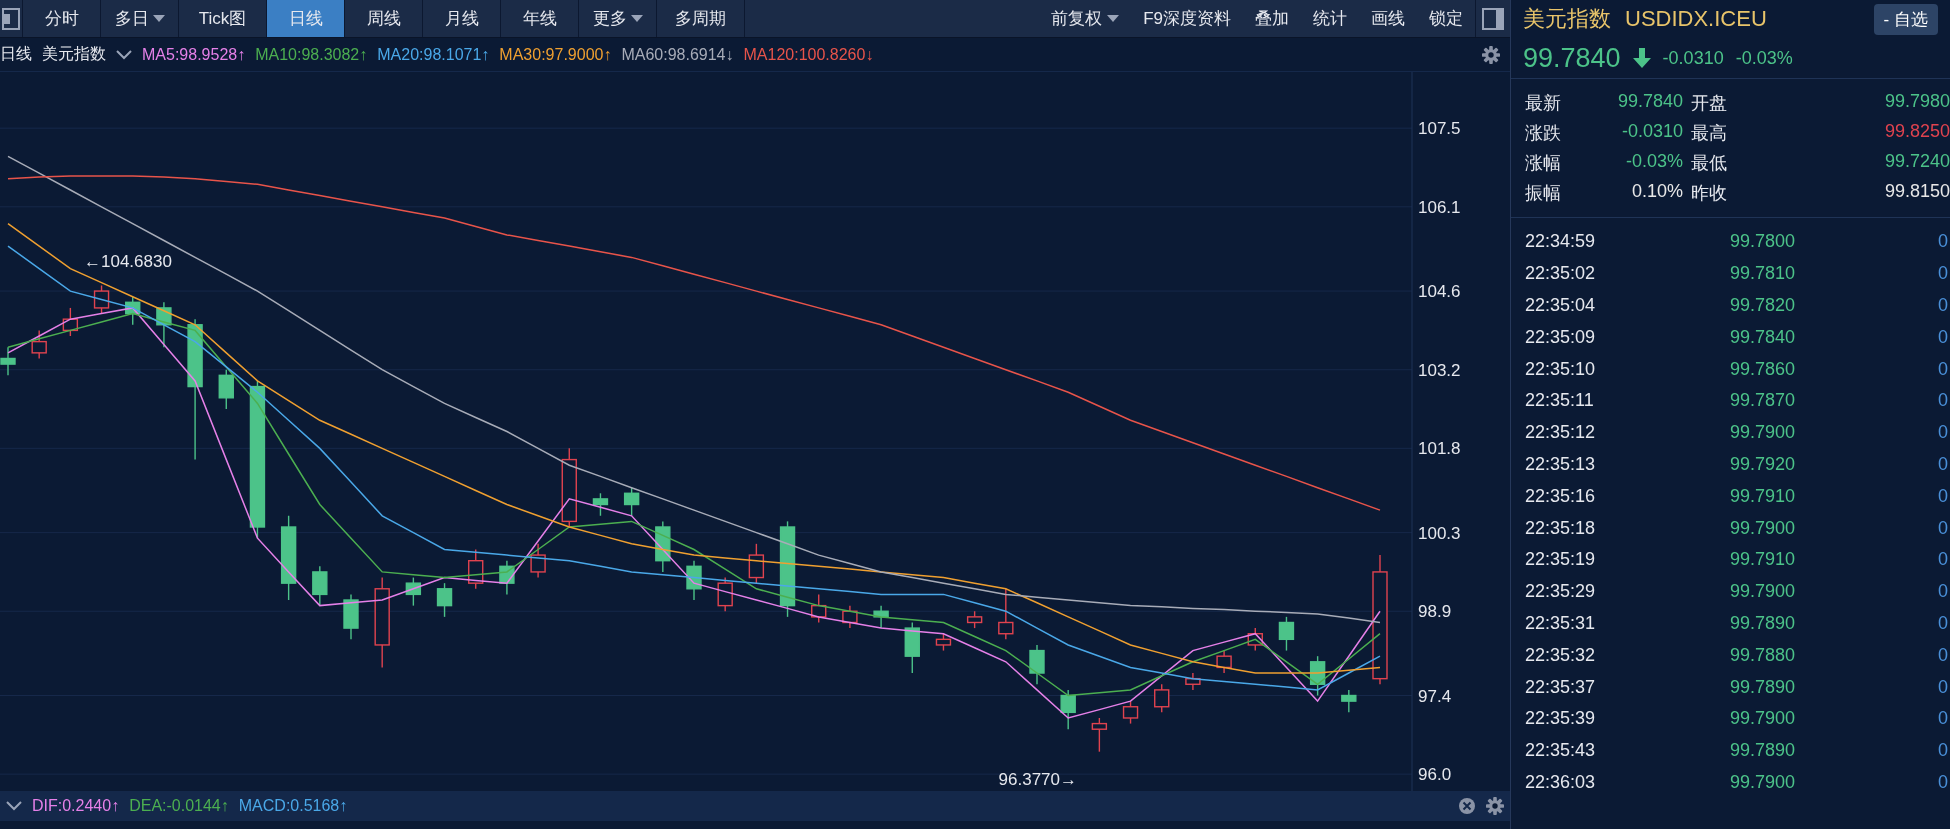 The image size is (1950, 829). Describe the element at coordinates (1561, 305) in the screenshot. I see `tick-time: 22:35:04` at that location.